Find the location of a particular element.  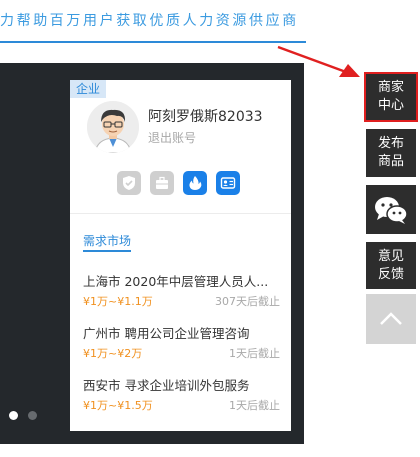

badge-row is located at coordinates (178, 183).